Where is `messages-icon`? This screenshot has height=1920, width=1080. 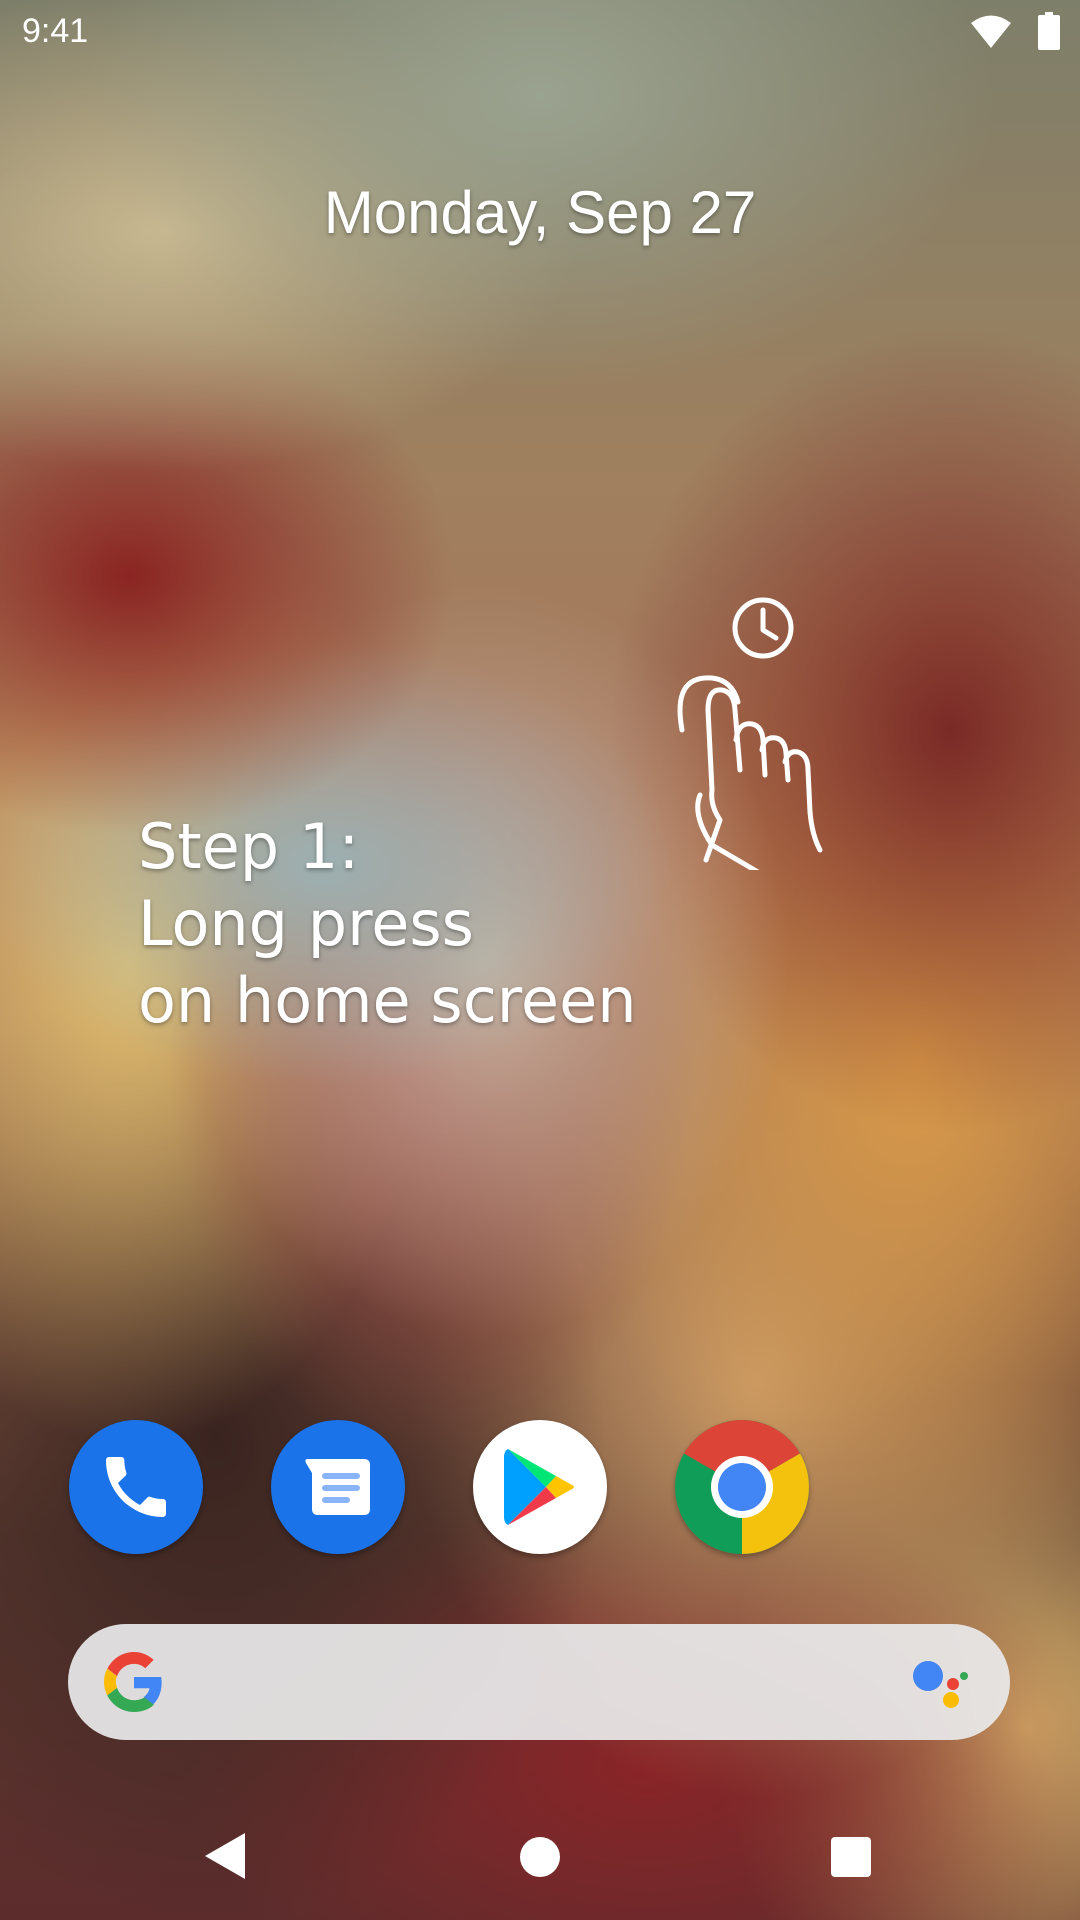
messages-icon is located at coordinates (337, 1487).